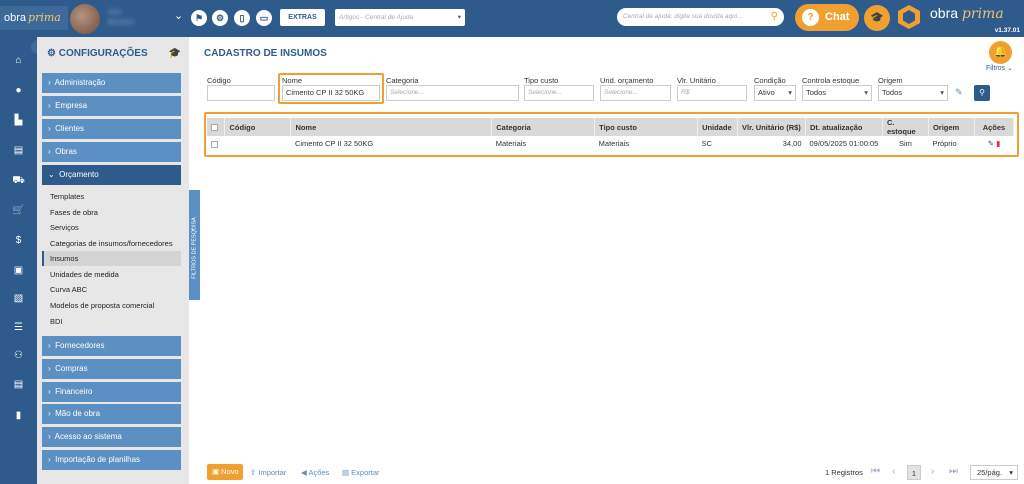  Describe the element at coordinates (268, 472) in the screenshot. I see `import-button: ⇧ Importar` at that location.